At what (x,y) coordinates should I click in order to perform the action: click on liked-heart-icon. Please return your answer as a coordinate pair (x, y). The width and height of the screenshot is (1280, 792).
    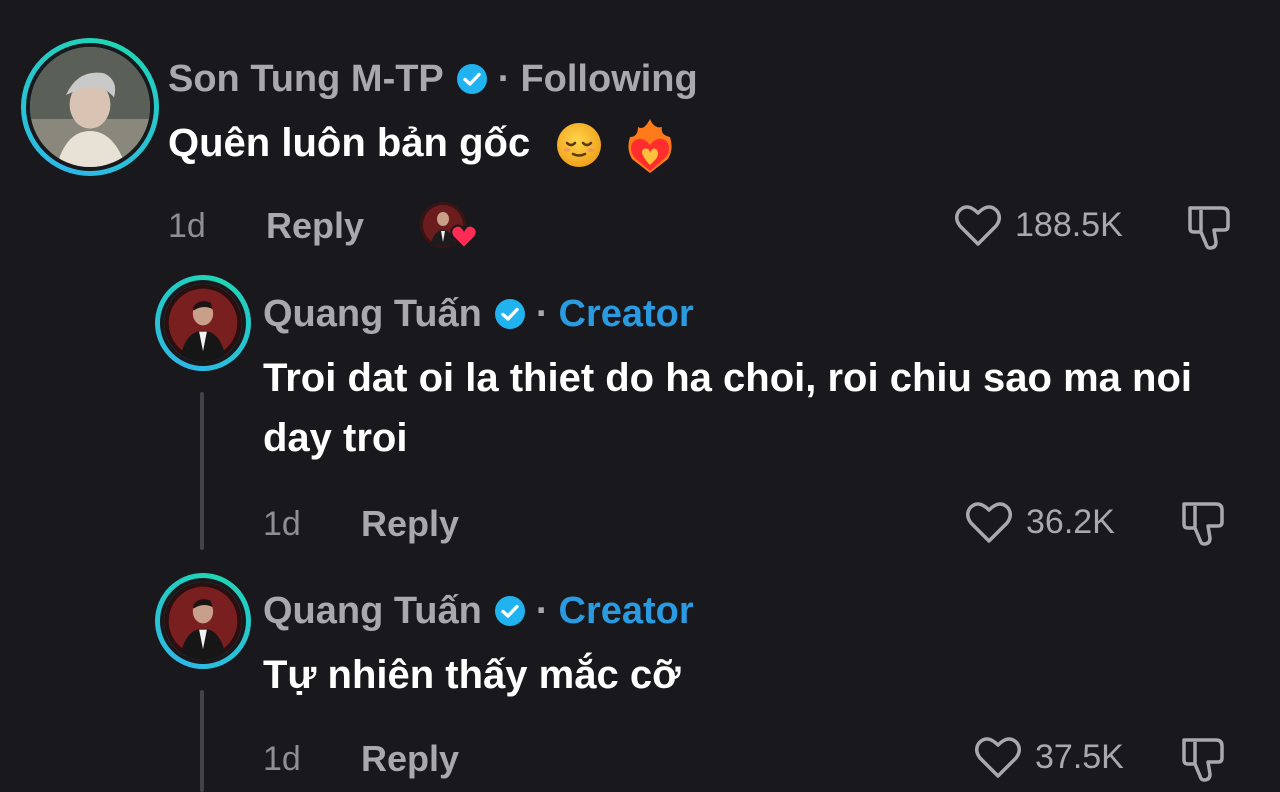
    Looking at the image, I should click on (464, 237).